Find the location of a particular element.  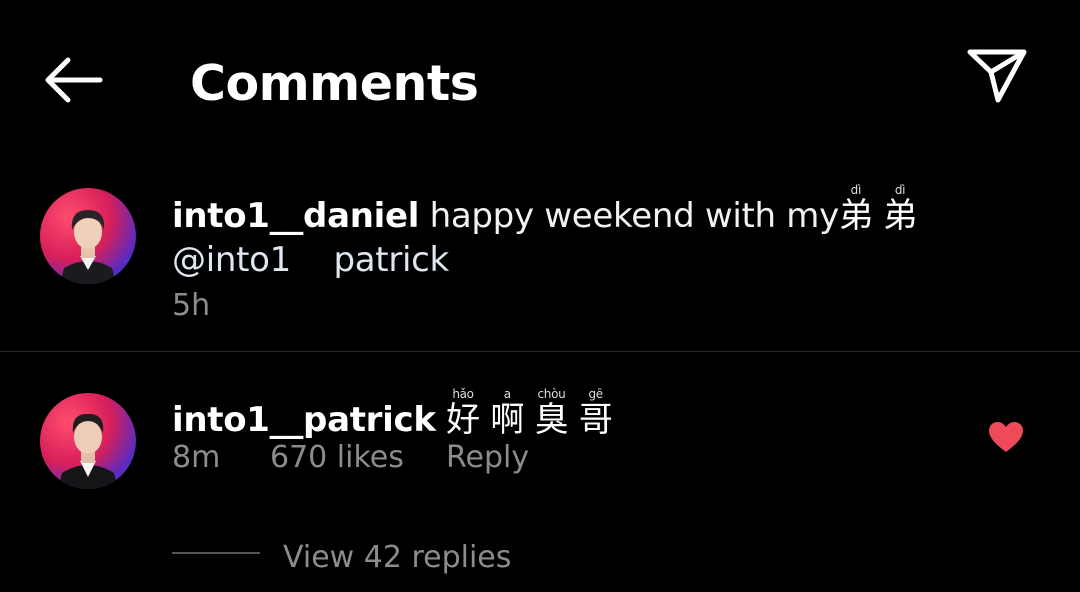

arrow-left-icon is located at coordinates (74, 80).